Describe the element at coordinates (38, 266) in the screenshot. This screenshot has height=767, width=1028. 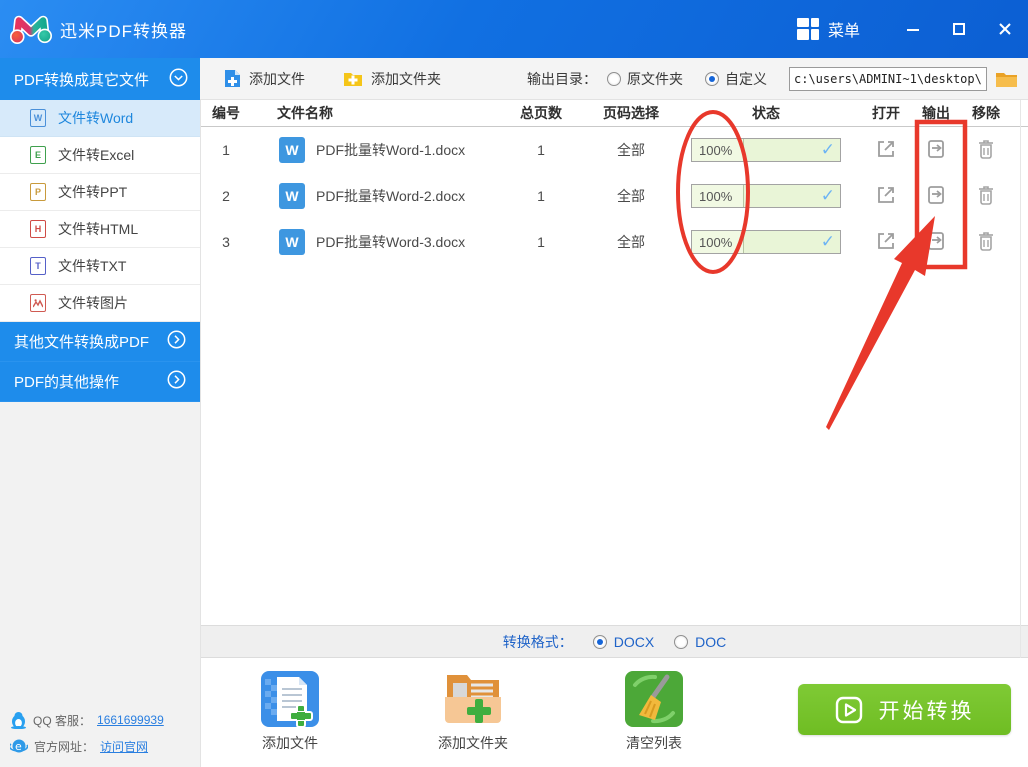
I see `txt-doc-icon: T` at that location.